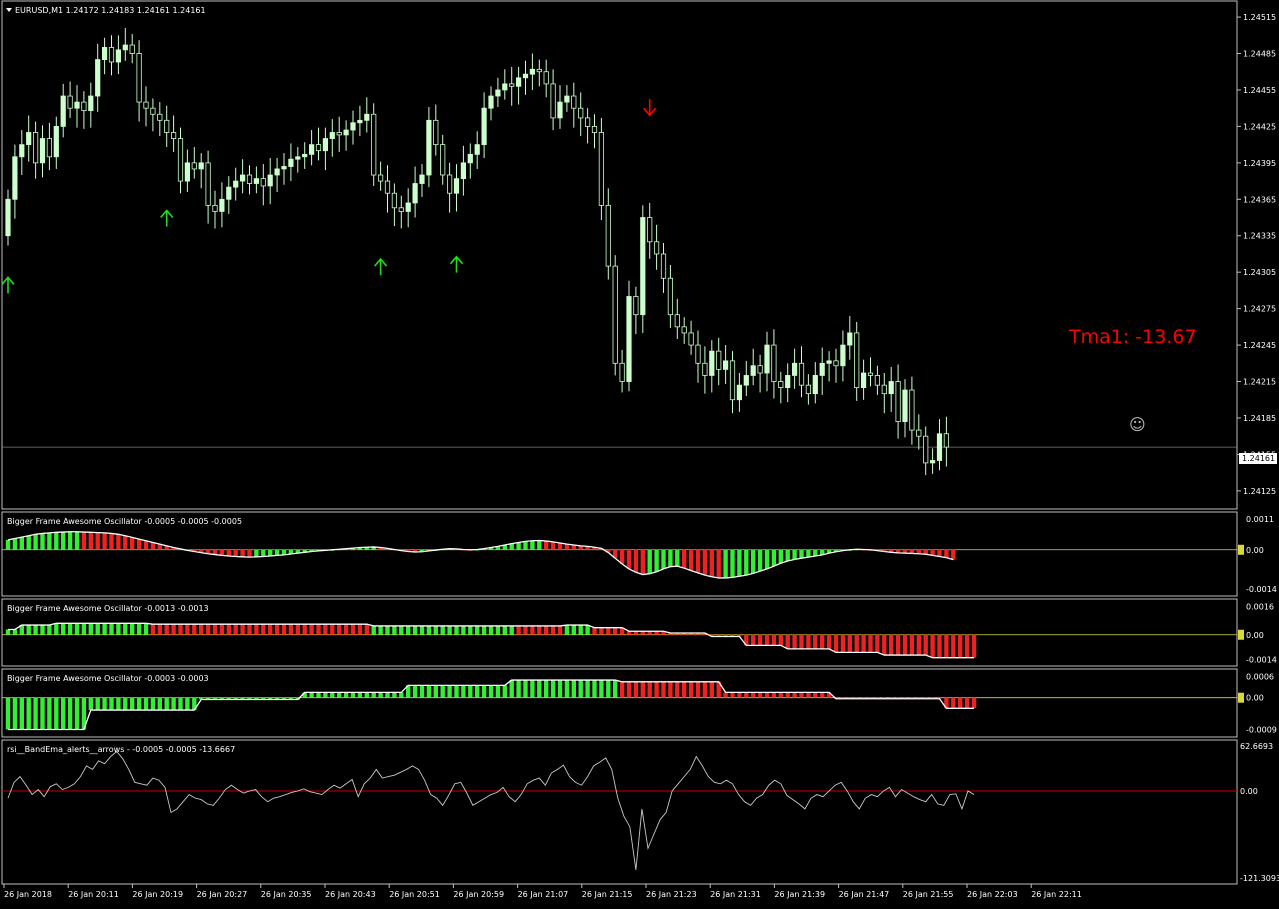  Describe the element at coordinates (1259, 236) in the screenshot. I see `price-axis-label: 1.24335` at that location.